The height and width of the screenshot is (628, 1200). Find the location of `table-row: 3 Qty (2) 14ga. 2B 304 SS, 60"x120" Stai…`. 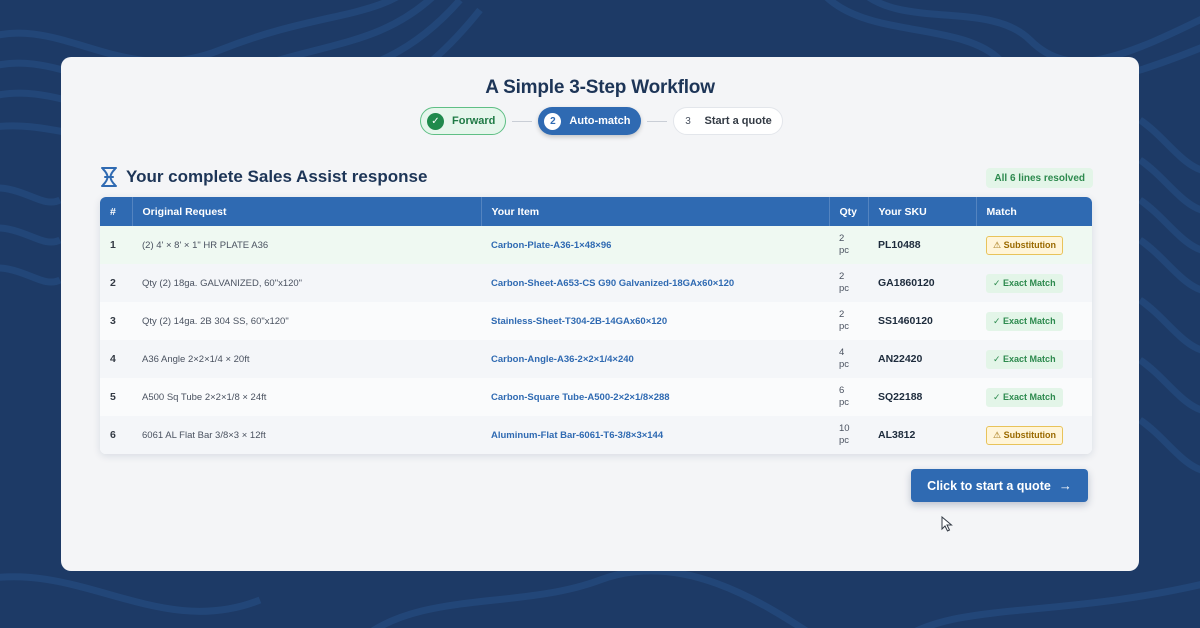

table-row: 3 Qty (2) 14ga. 2B 304 SS, 60"x120" Stai… is located at coordinates (596, 321).